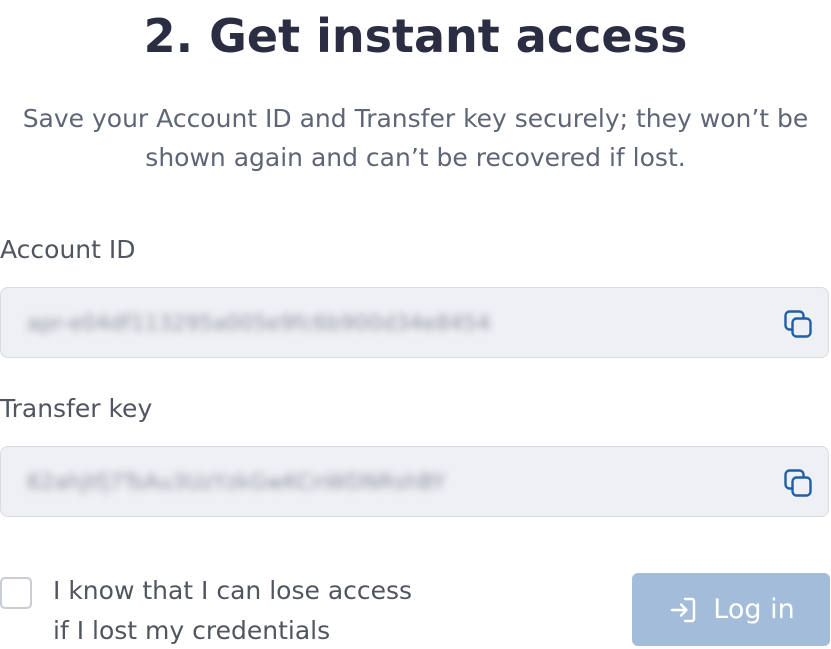  I want to click on account-id-field: apr-e04df113295a005e9fc6b900d34e8454, so click(414, 322).